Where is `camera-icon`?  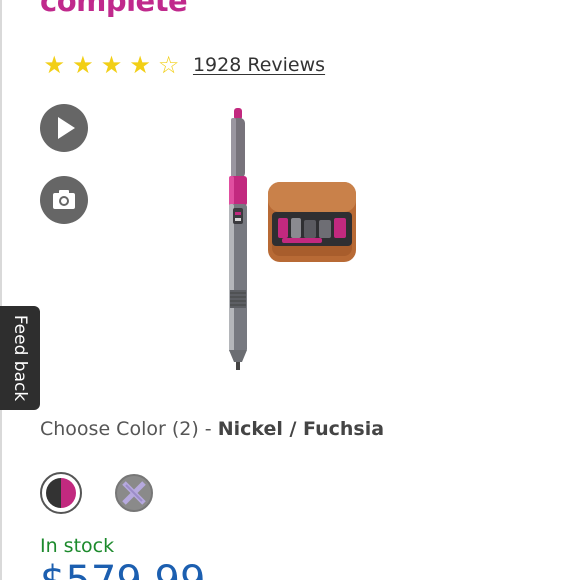
camera-icon is located at coordinates (64, 199).